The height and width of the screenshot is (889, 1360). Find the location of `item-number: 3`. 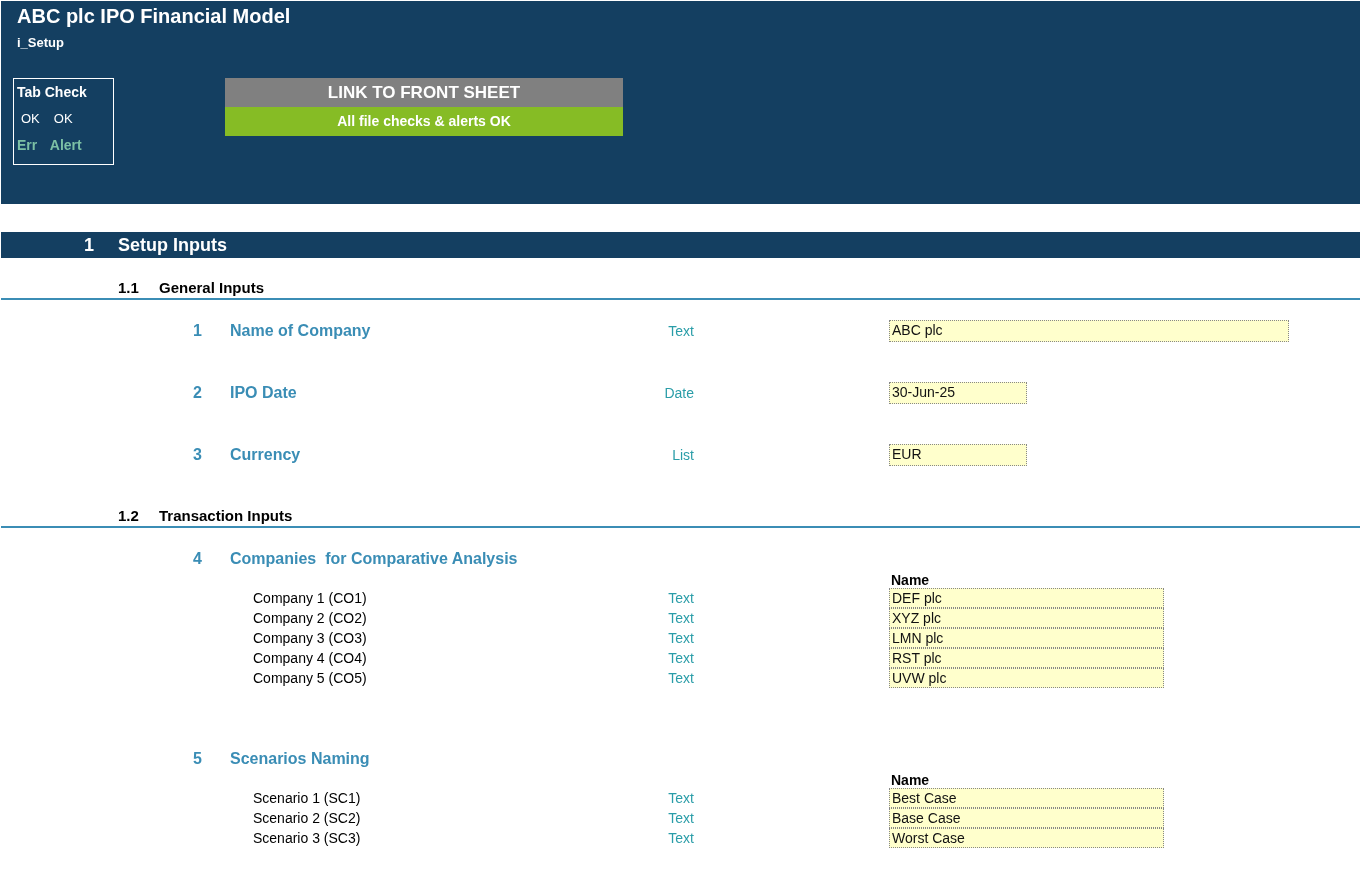

item-number: 3 is located at coordinates (198, 455).